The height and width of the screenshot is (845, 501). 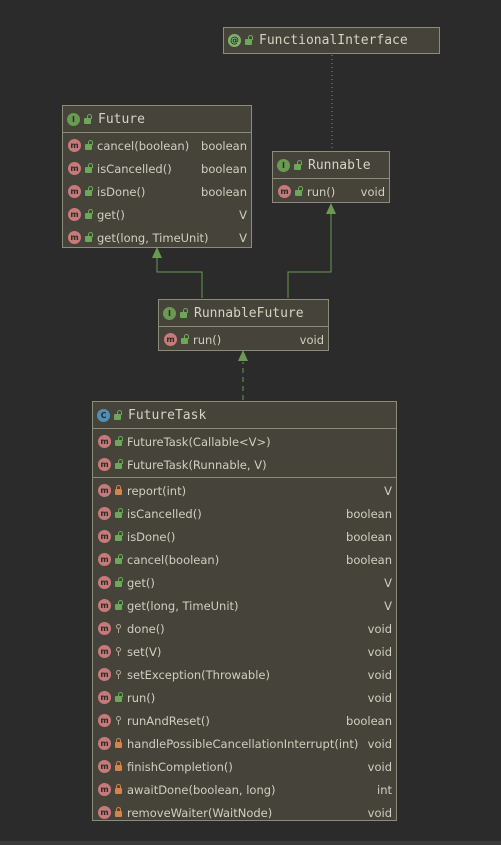 I want to click on method-row: m awaitDone(boolean, long) int, so click(x=244, y=789).